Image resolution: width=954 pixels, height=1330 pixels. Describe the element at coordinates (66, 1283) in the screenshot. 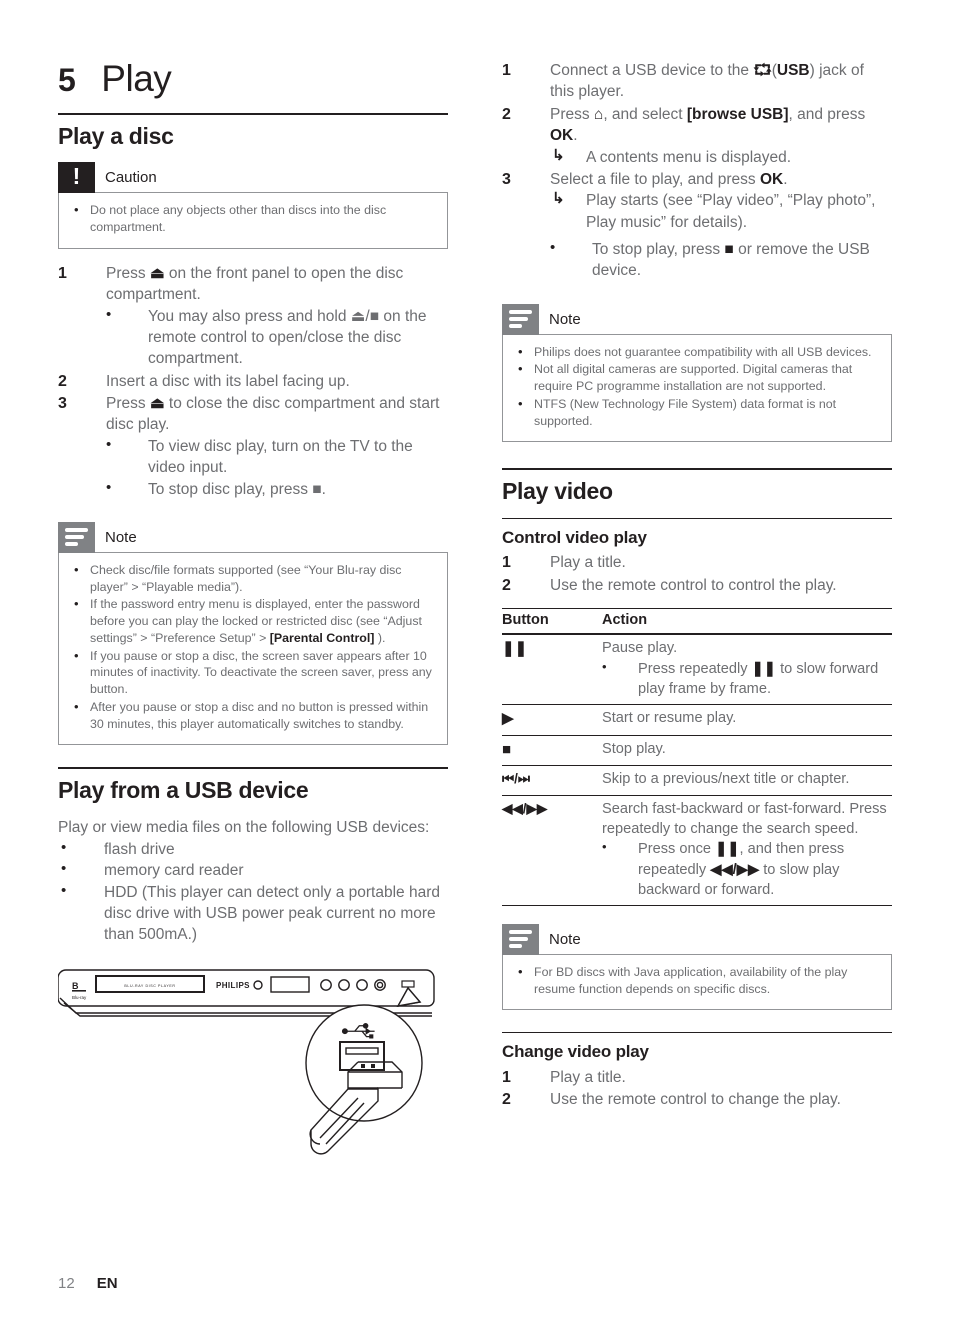

I see `page-number: 12` at that location.